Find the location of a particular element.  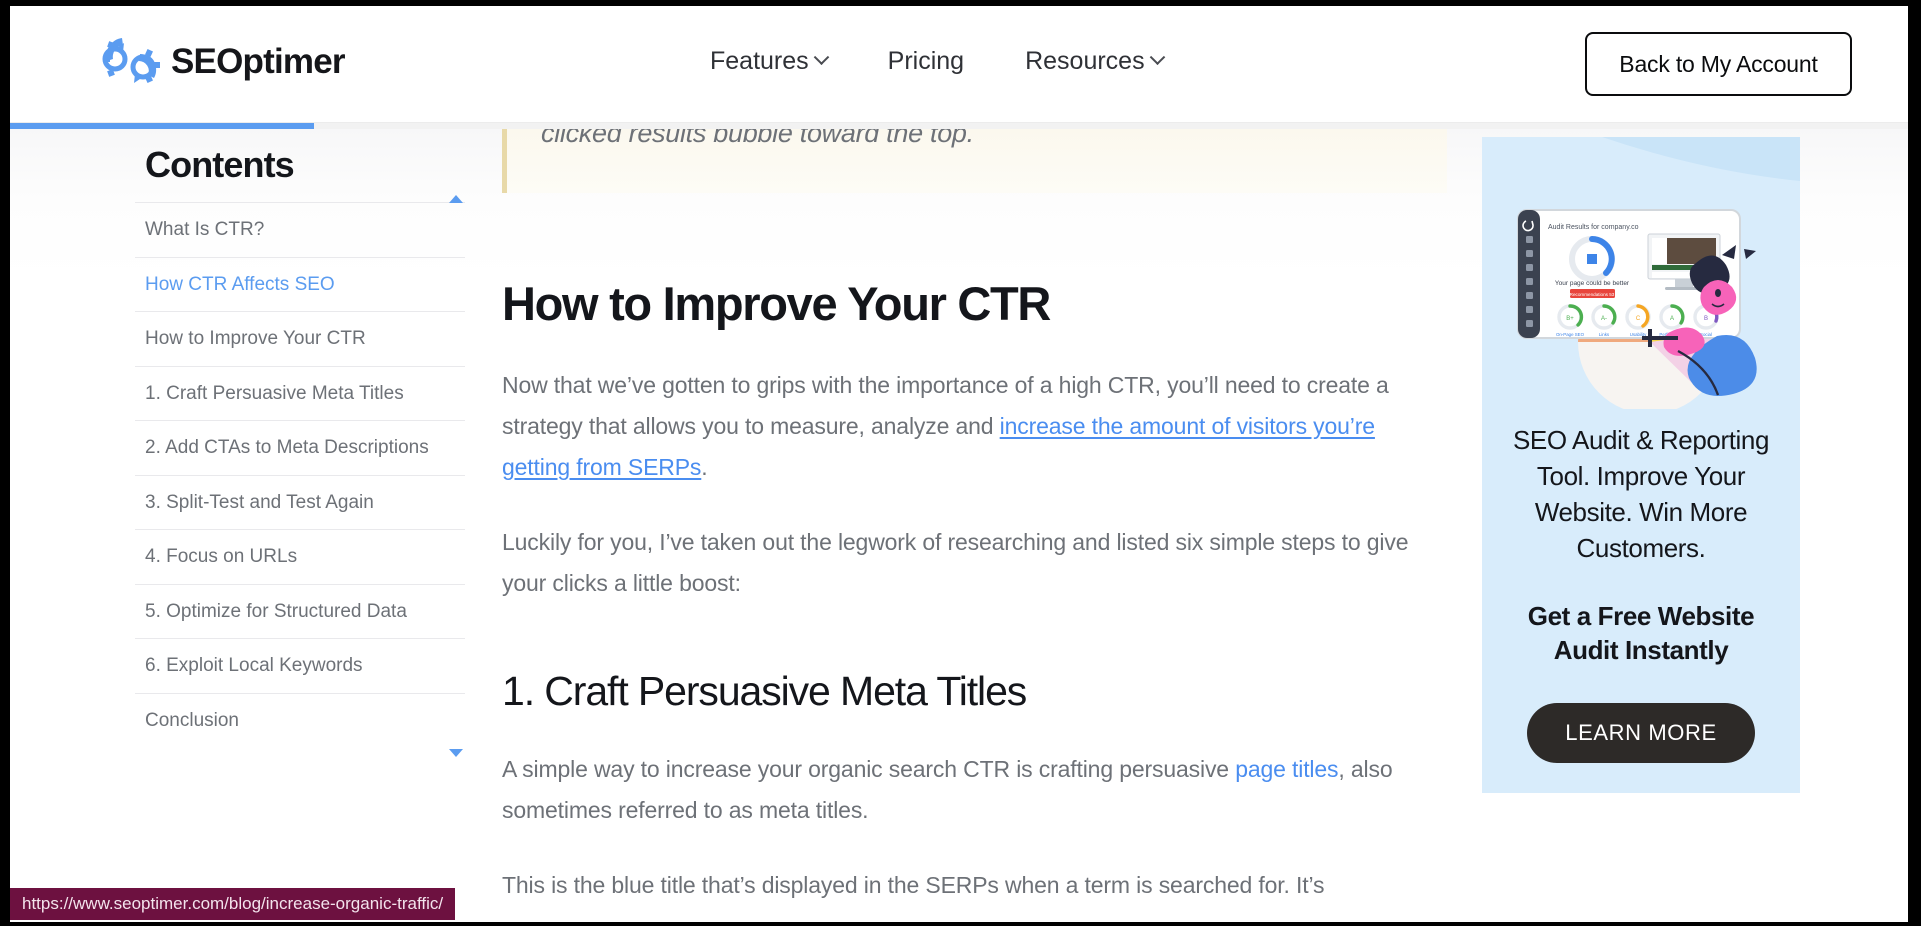

nav-label-features: Features is located at coordinates (759, 61).